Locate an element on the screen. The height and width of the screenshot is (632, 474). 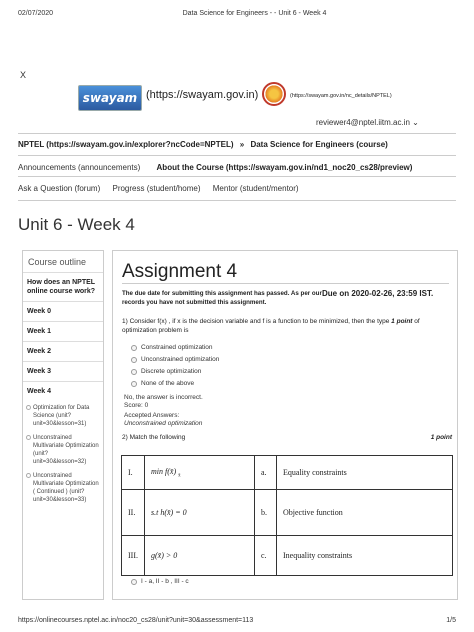
row-expression: g(x̄) > 0 is located at coordinates (199, 555).